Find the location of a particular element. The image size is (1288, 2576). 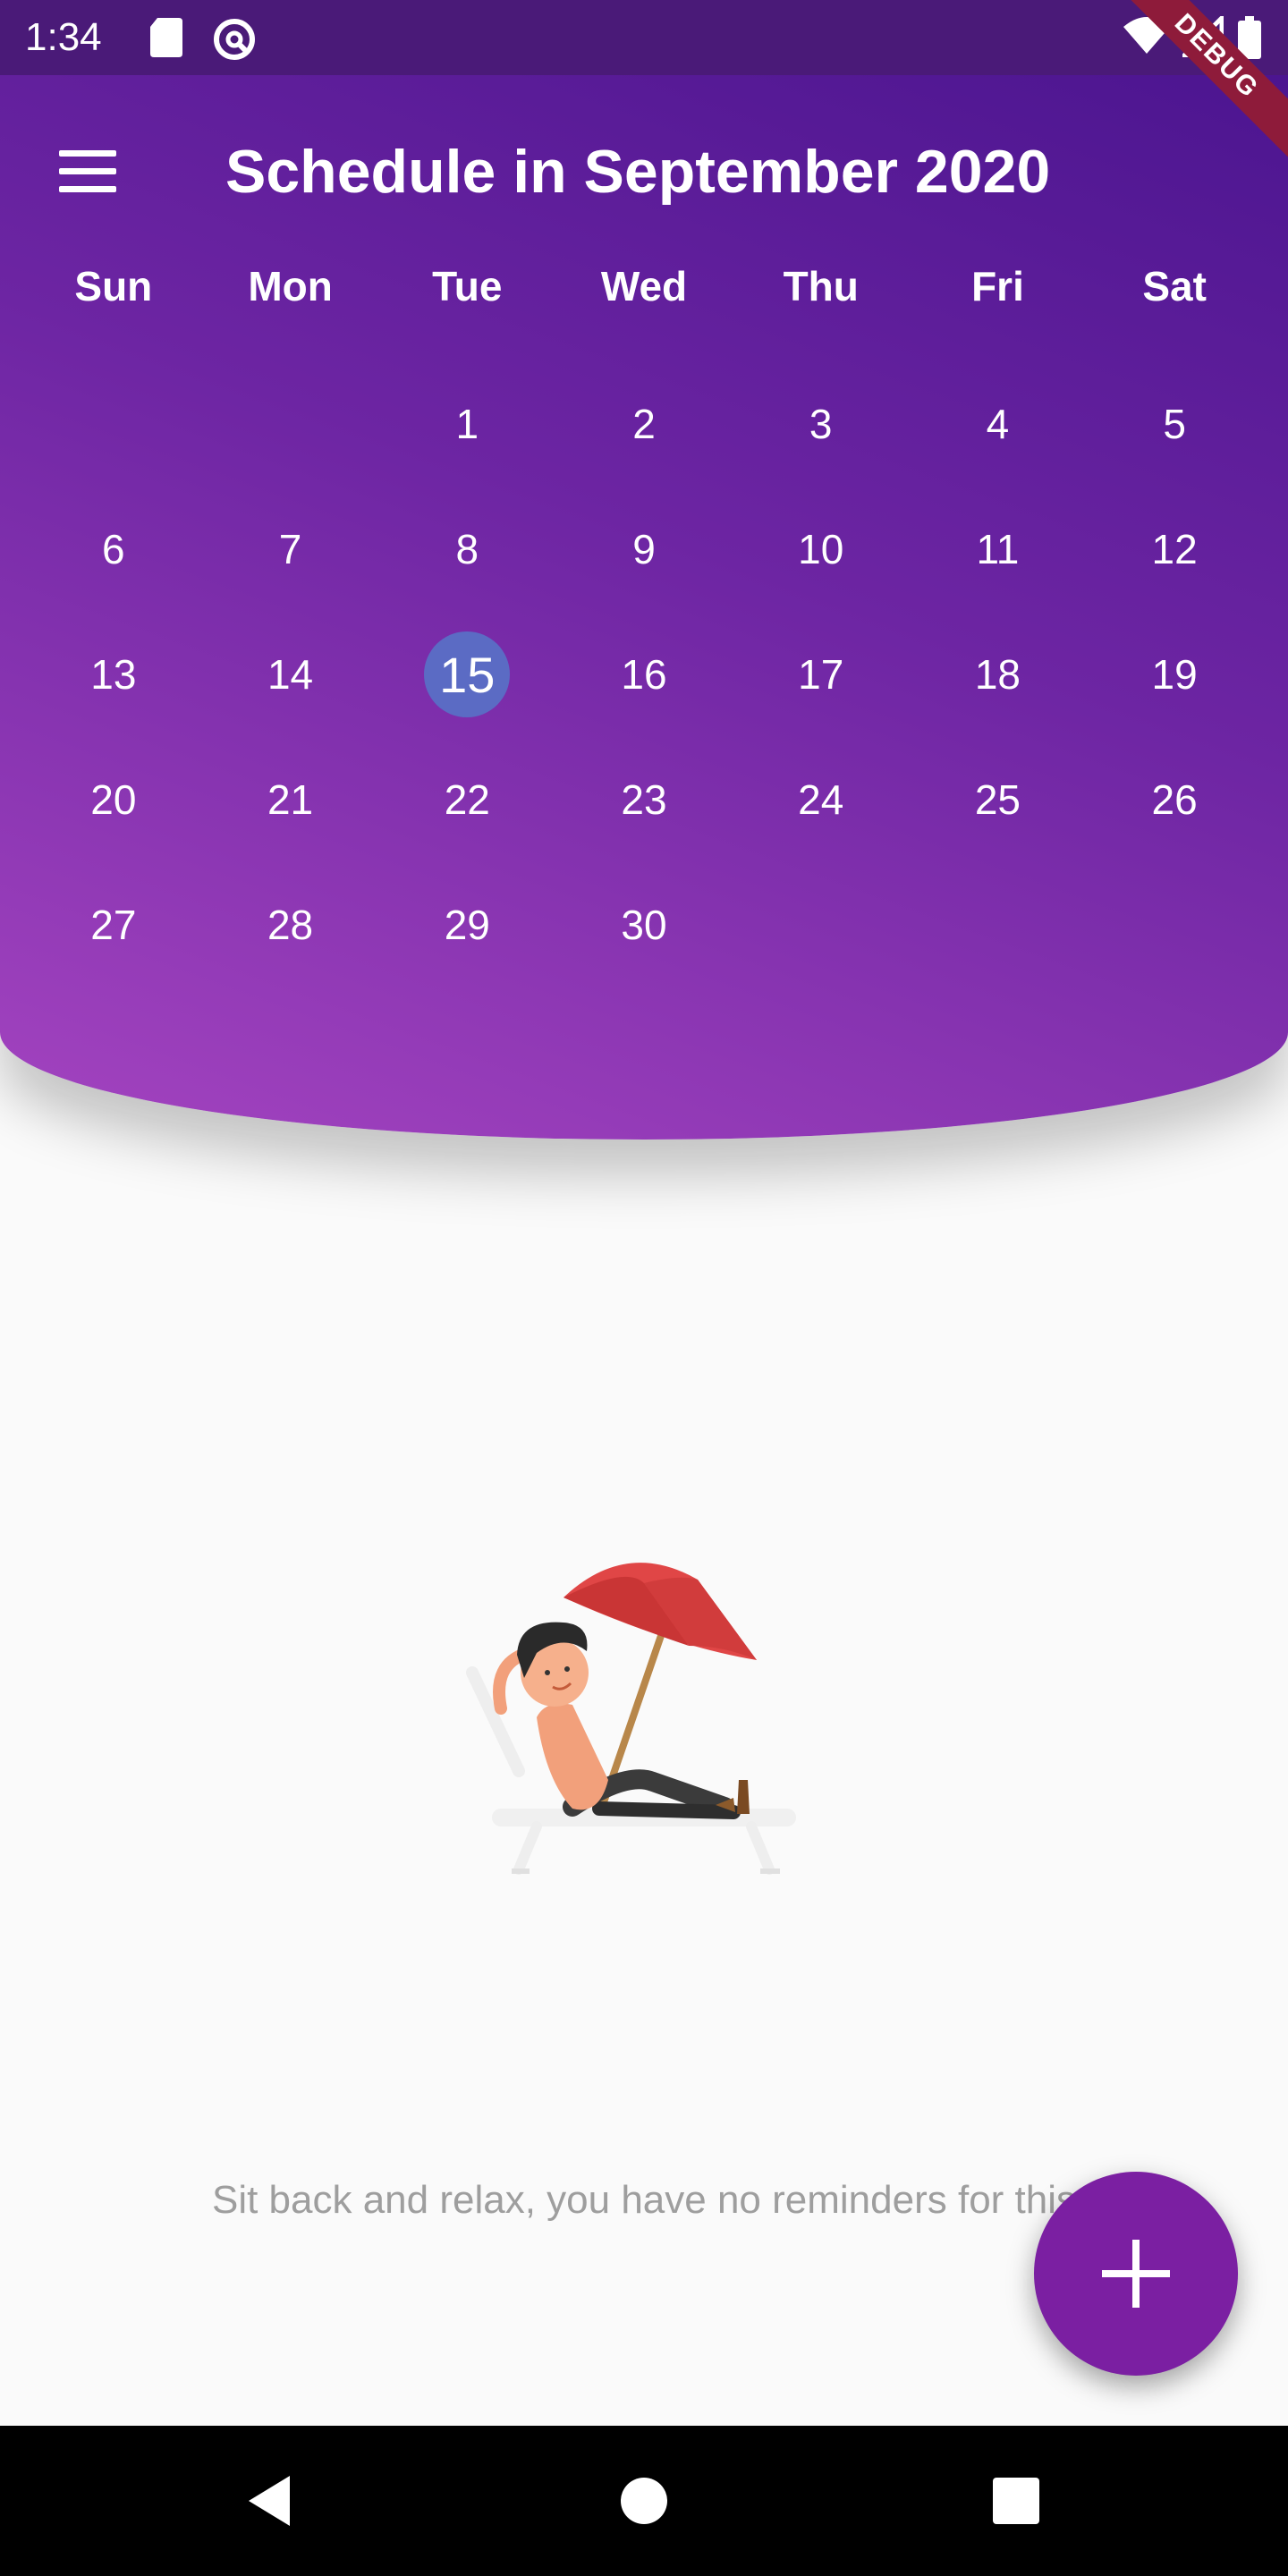

calendar-day-cell: 18 is located at coordinates (998, 674).